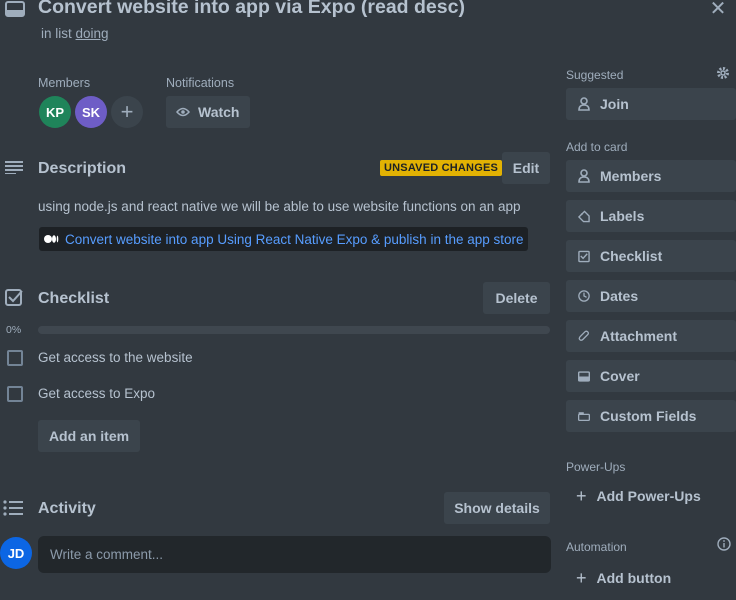 Image resolution: width=736 pixels, height=600 pixels. I want to click on cover-icon, so click(584, 376).